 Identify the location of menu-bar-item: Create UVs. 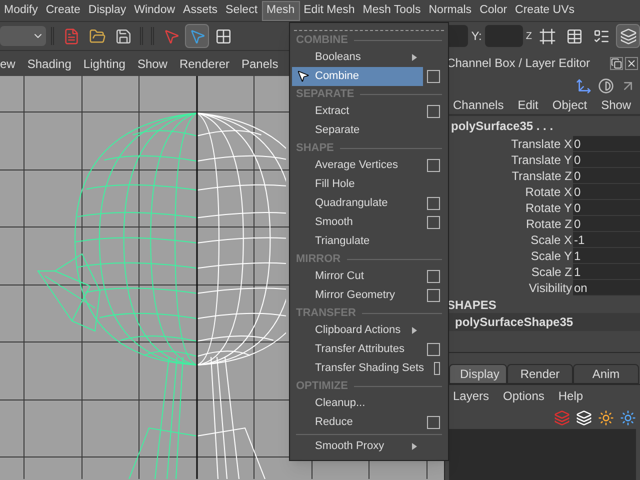
(544, 10).